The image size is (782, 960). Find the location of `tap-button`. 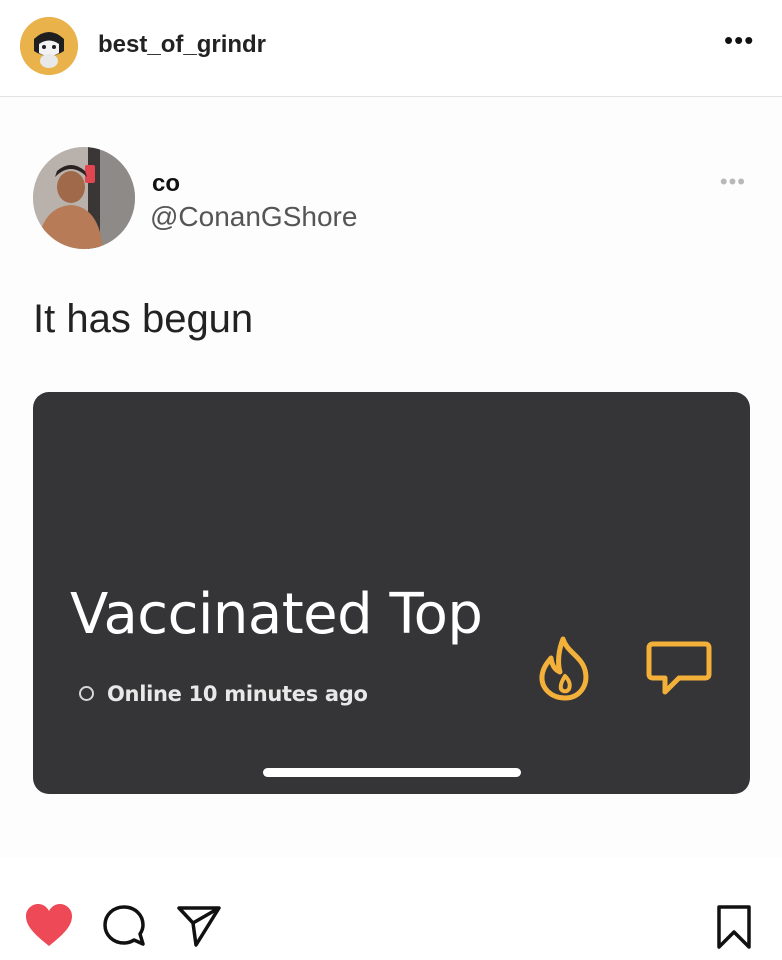

tap-button is located at coordinates (565, 669).